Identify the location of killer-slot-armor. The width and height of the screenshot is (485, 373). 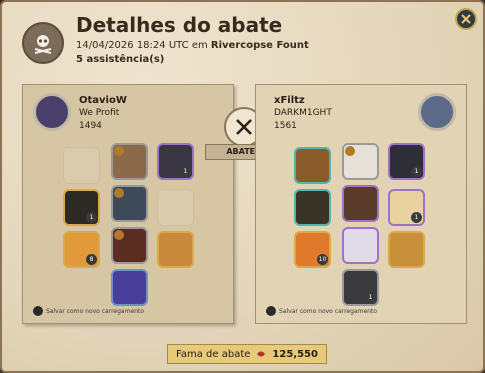
(129, 203).